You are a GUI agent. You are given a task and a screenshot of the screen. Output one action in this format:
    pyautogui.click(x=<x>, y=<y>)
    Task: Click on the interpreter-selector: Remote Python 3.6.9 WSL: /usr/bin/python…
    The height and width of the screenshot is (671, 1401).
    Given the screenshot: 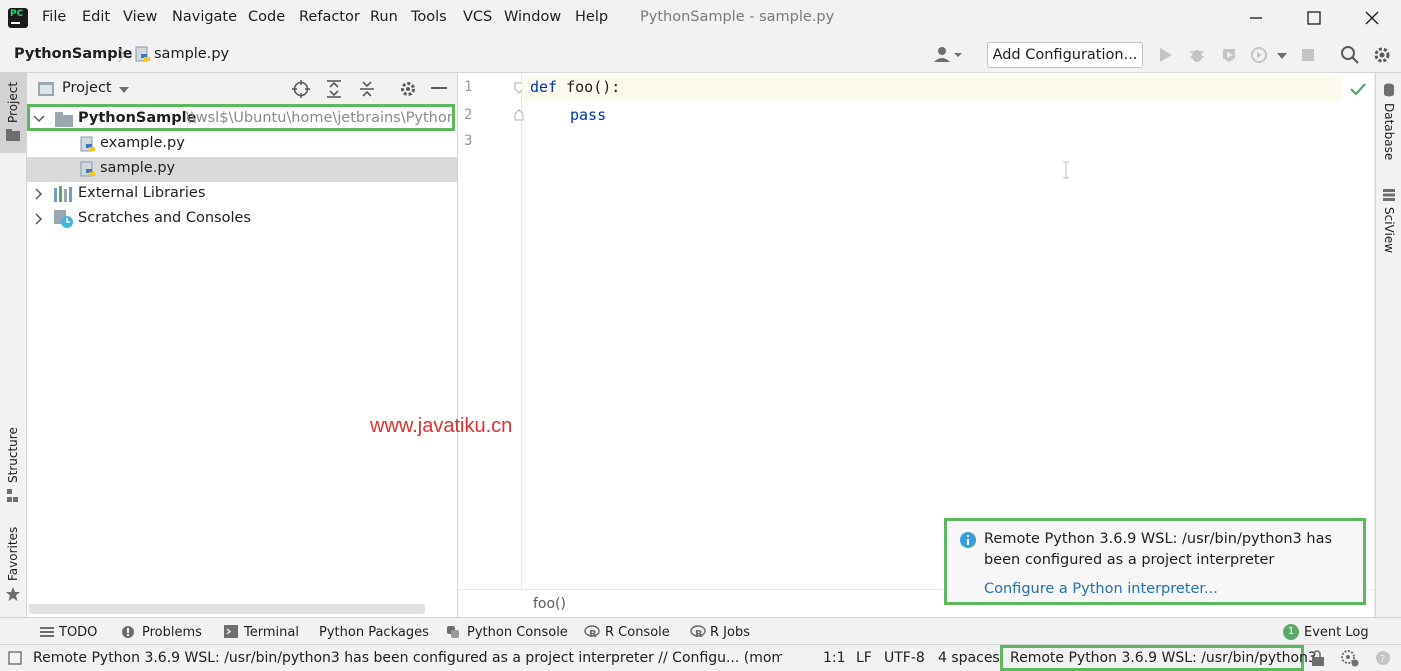 What is the action you would take?
    pyautogui.click(x=1163, y=658)
    